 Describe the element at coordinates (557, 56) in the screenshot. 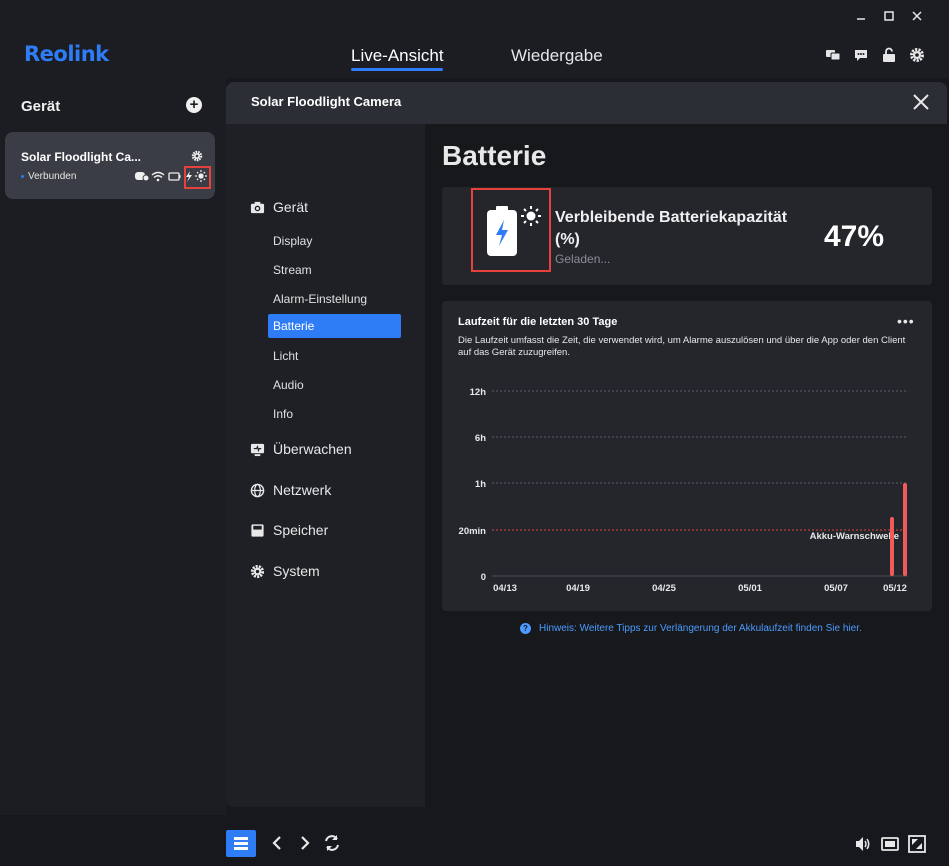

I see `tab-playback: Wiedergabe` at that location.